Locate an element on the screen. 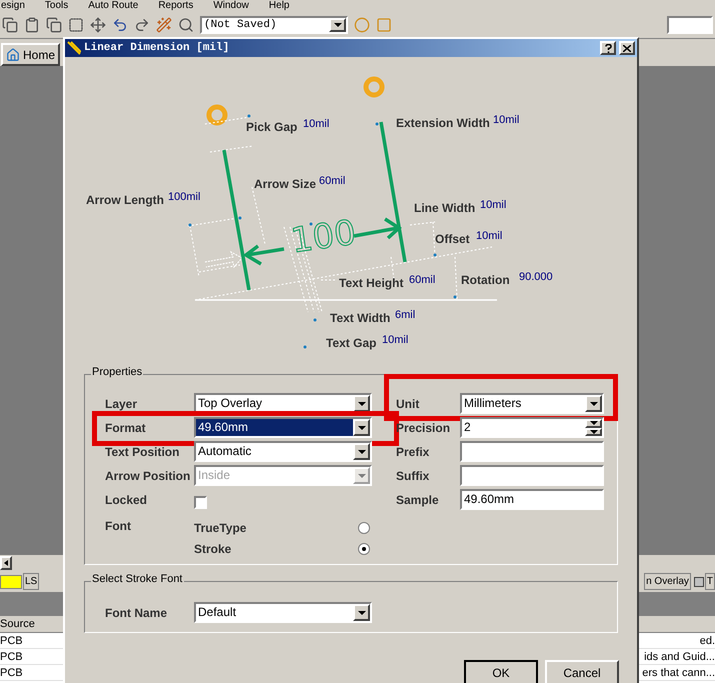 This screenshot has width=715, height=683. parameter-value: 6mil is located at coordinates (405, 315).